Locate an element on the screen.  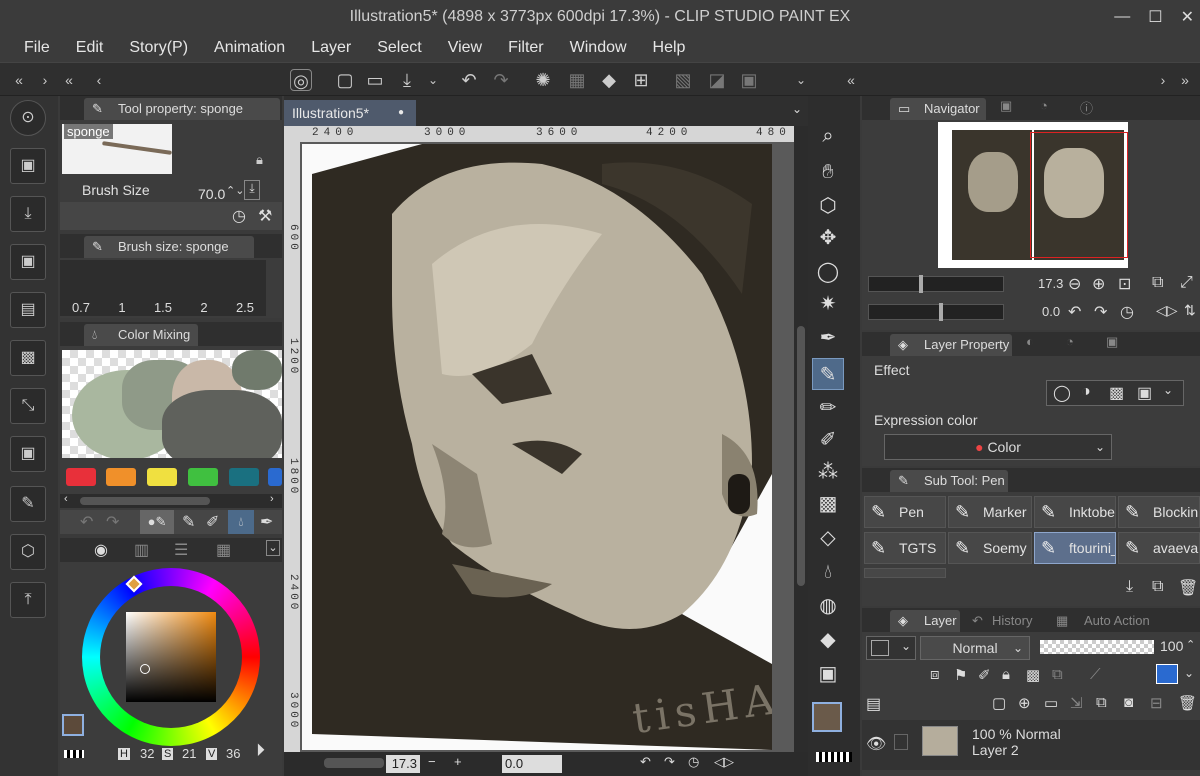
menu-edit: Edit is located at coordinates (90, 48).